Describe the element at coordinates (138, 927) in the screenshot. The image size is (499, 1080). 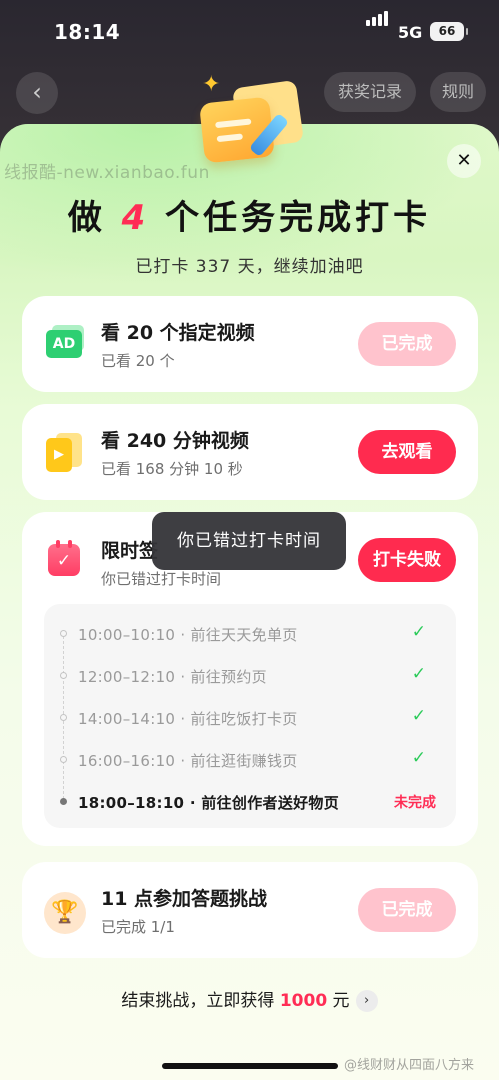
I see `task-status: 已完成 1/1` at that location.